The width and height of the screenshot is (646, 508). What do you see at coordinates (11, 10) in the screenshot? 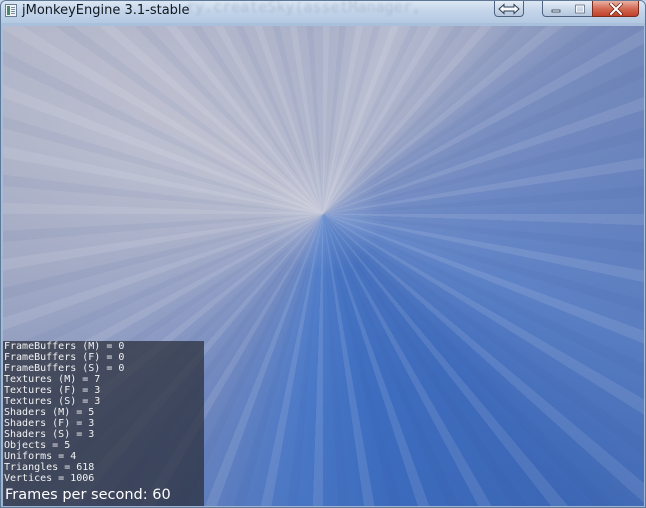
I see `app-icon` at bounding box center [11, 10].